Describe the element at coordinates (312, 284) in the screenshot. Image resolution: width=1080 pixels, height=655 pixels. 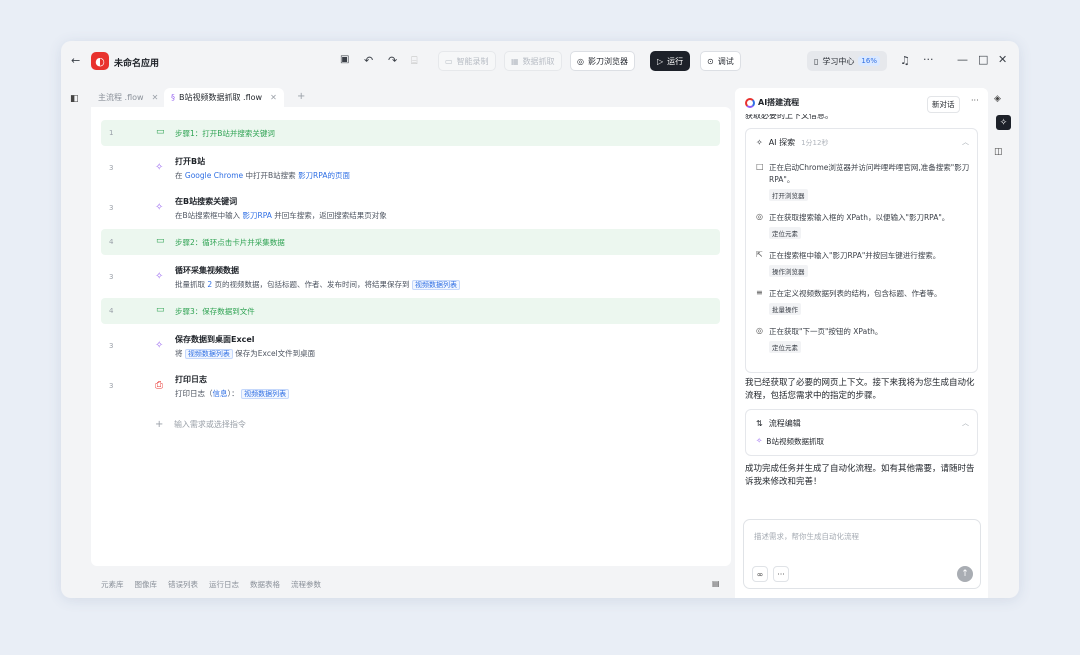
I see `desc-text: 页的视频数据，包括标题、作者、发布时间，将结果保存到` at that location.